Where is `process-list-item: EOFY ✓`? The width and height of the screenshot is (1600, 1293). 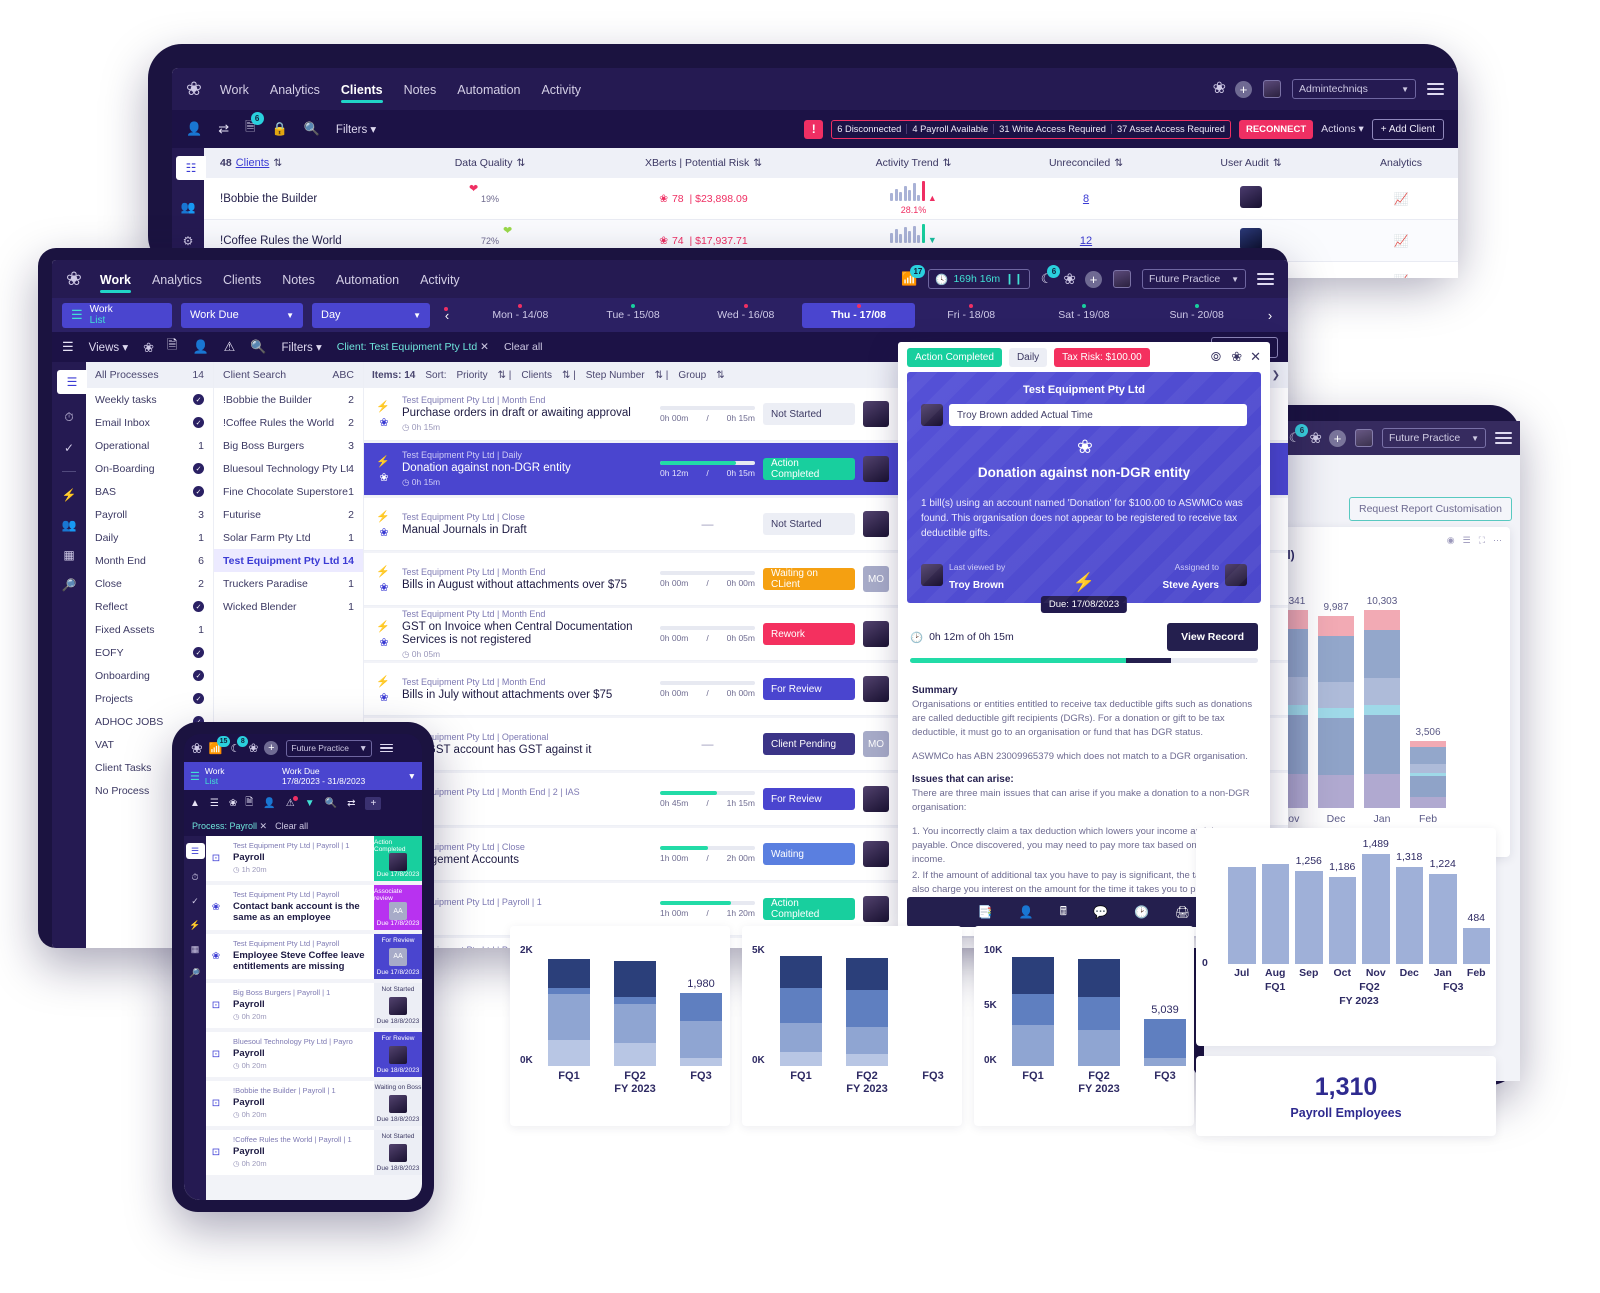 process-list-item: EOFY ✓ is located at coordinates (149, 652).